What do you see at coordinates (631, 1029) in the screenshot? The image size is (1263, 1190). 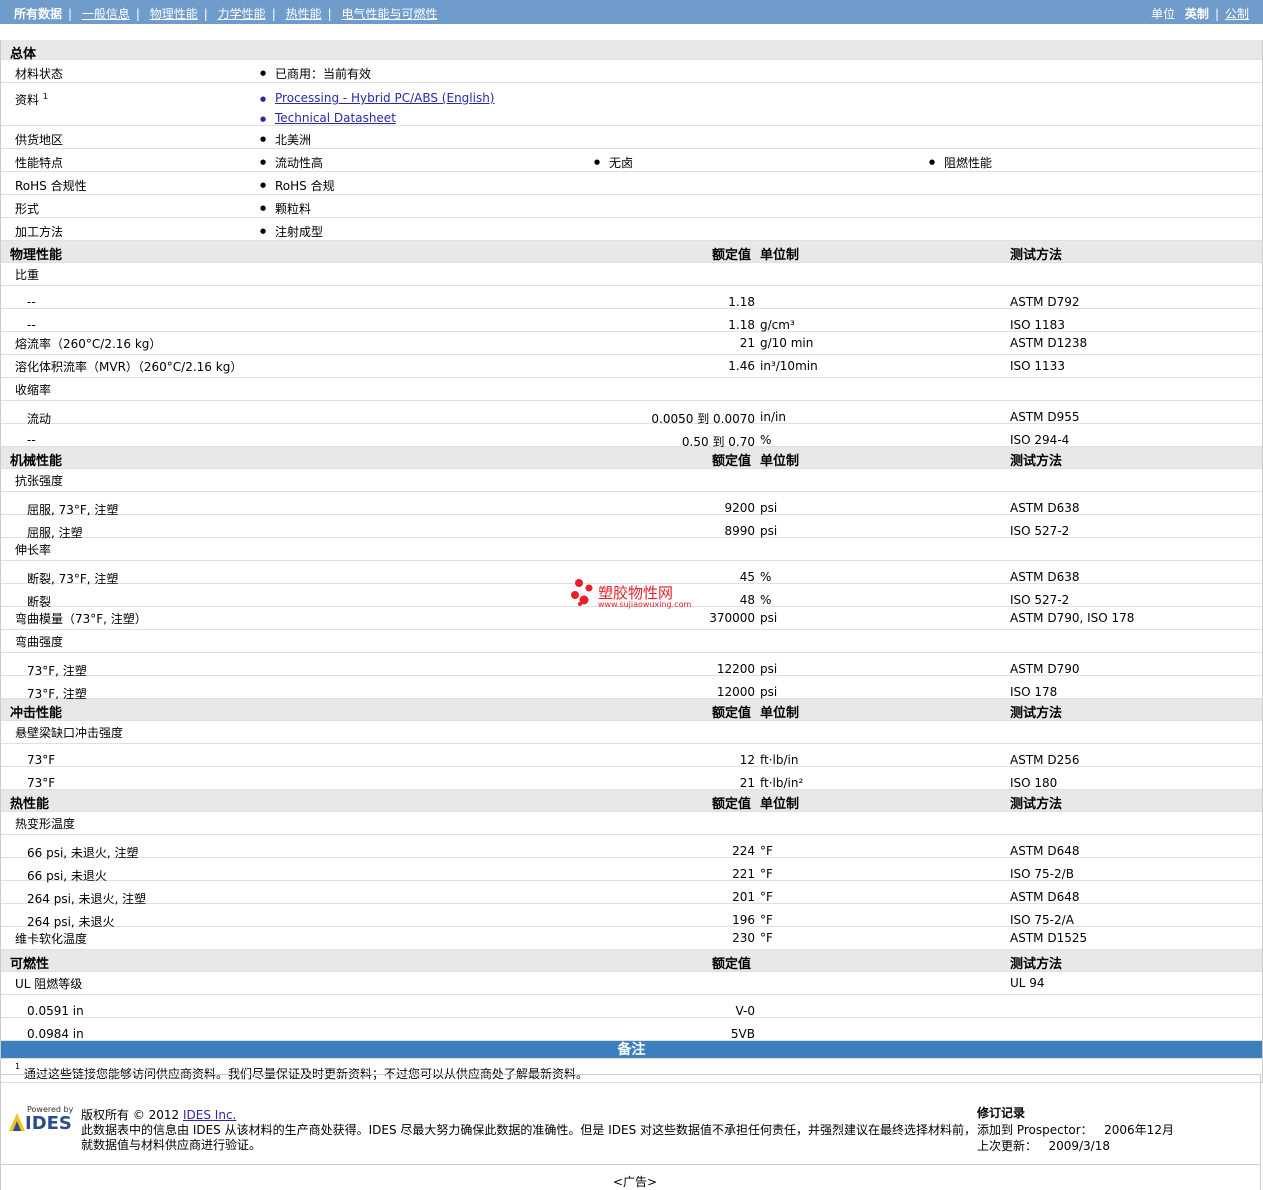 I see `property-row: 0.0984 in 5VB` at bounding box center [631, 1029].